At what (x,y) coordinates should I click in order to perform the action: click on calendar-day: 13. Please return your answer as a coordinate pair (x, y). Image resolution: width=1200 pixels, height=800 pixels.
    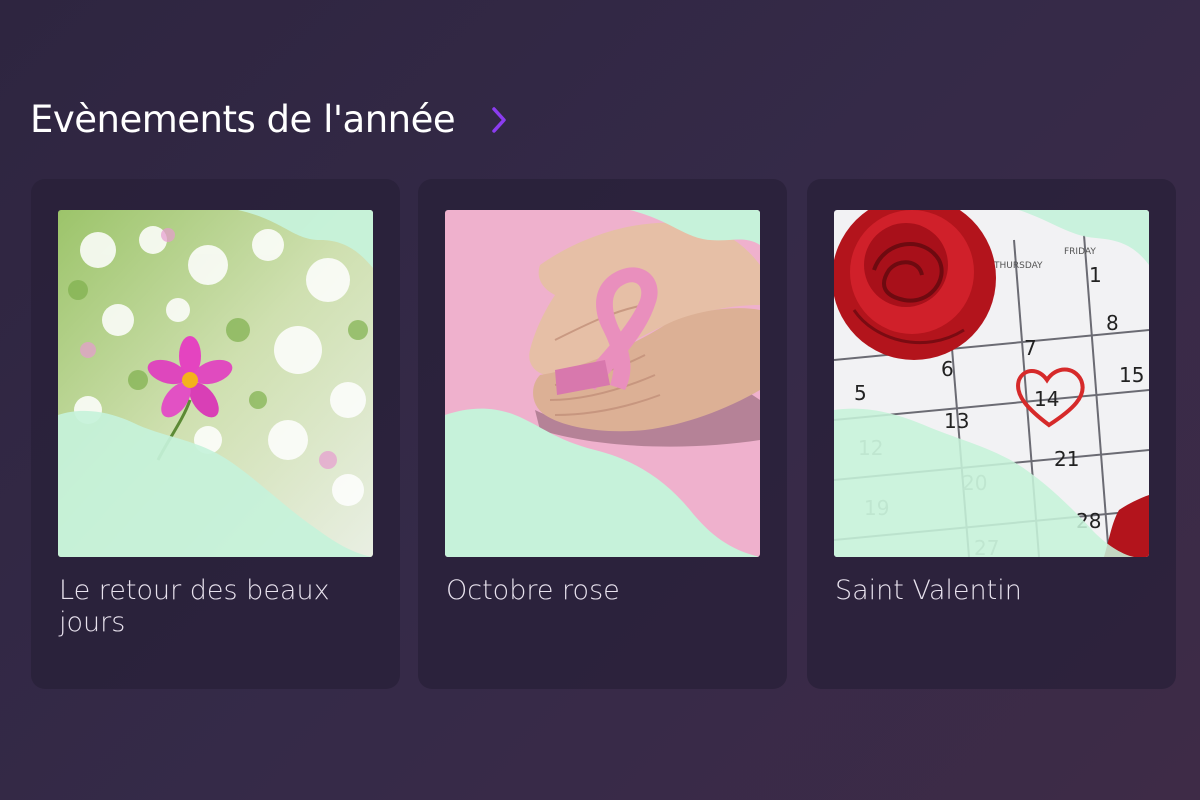
    Looking at the image, I should click on (956, 421).